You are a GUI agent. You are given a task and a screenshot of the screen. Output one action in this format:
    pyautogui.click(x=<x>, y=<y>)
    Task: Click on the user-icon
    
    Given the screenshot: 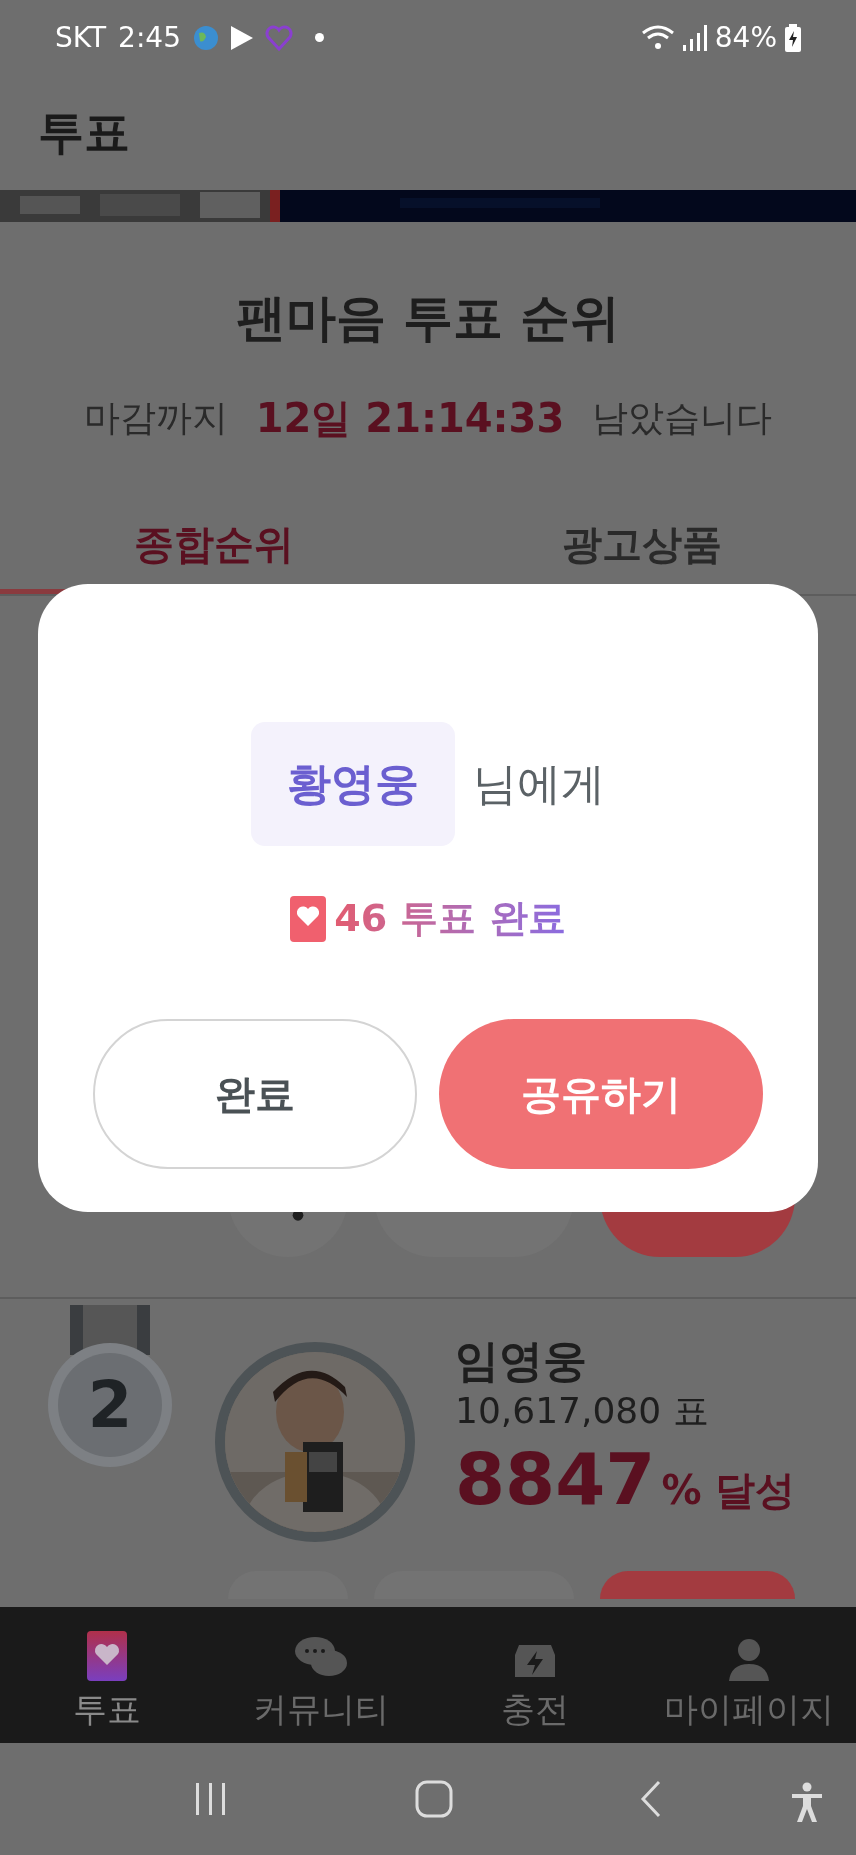 What is the action you would take?
    pyautogui.click(x=749, y=1659)
    